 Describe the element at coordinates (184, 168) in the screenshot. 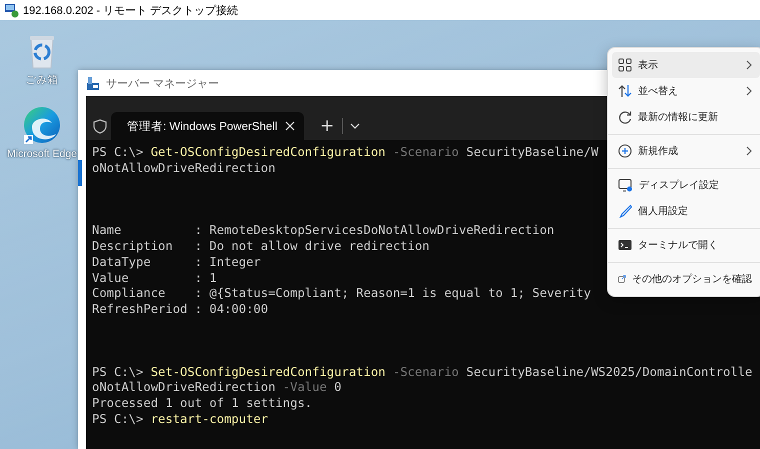

I see `terminal-line: oNotAllowDriveRedirection` at that location.